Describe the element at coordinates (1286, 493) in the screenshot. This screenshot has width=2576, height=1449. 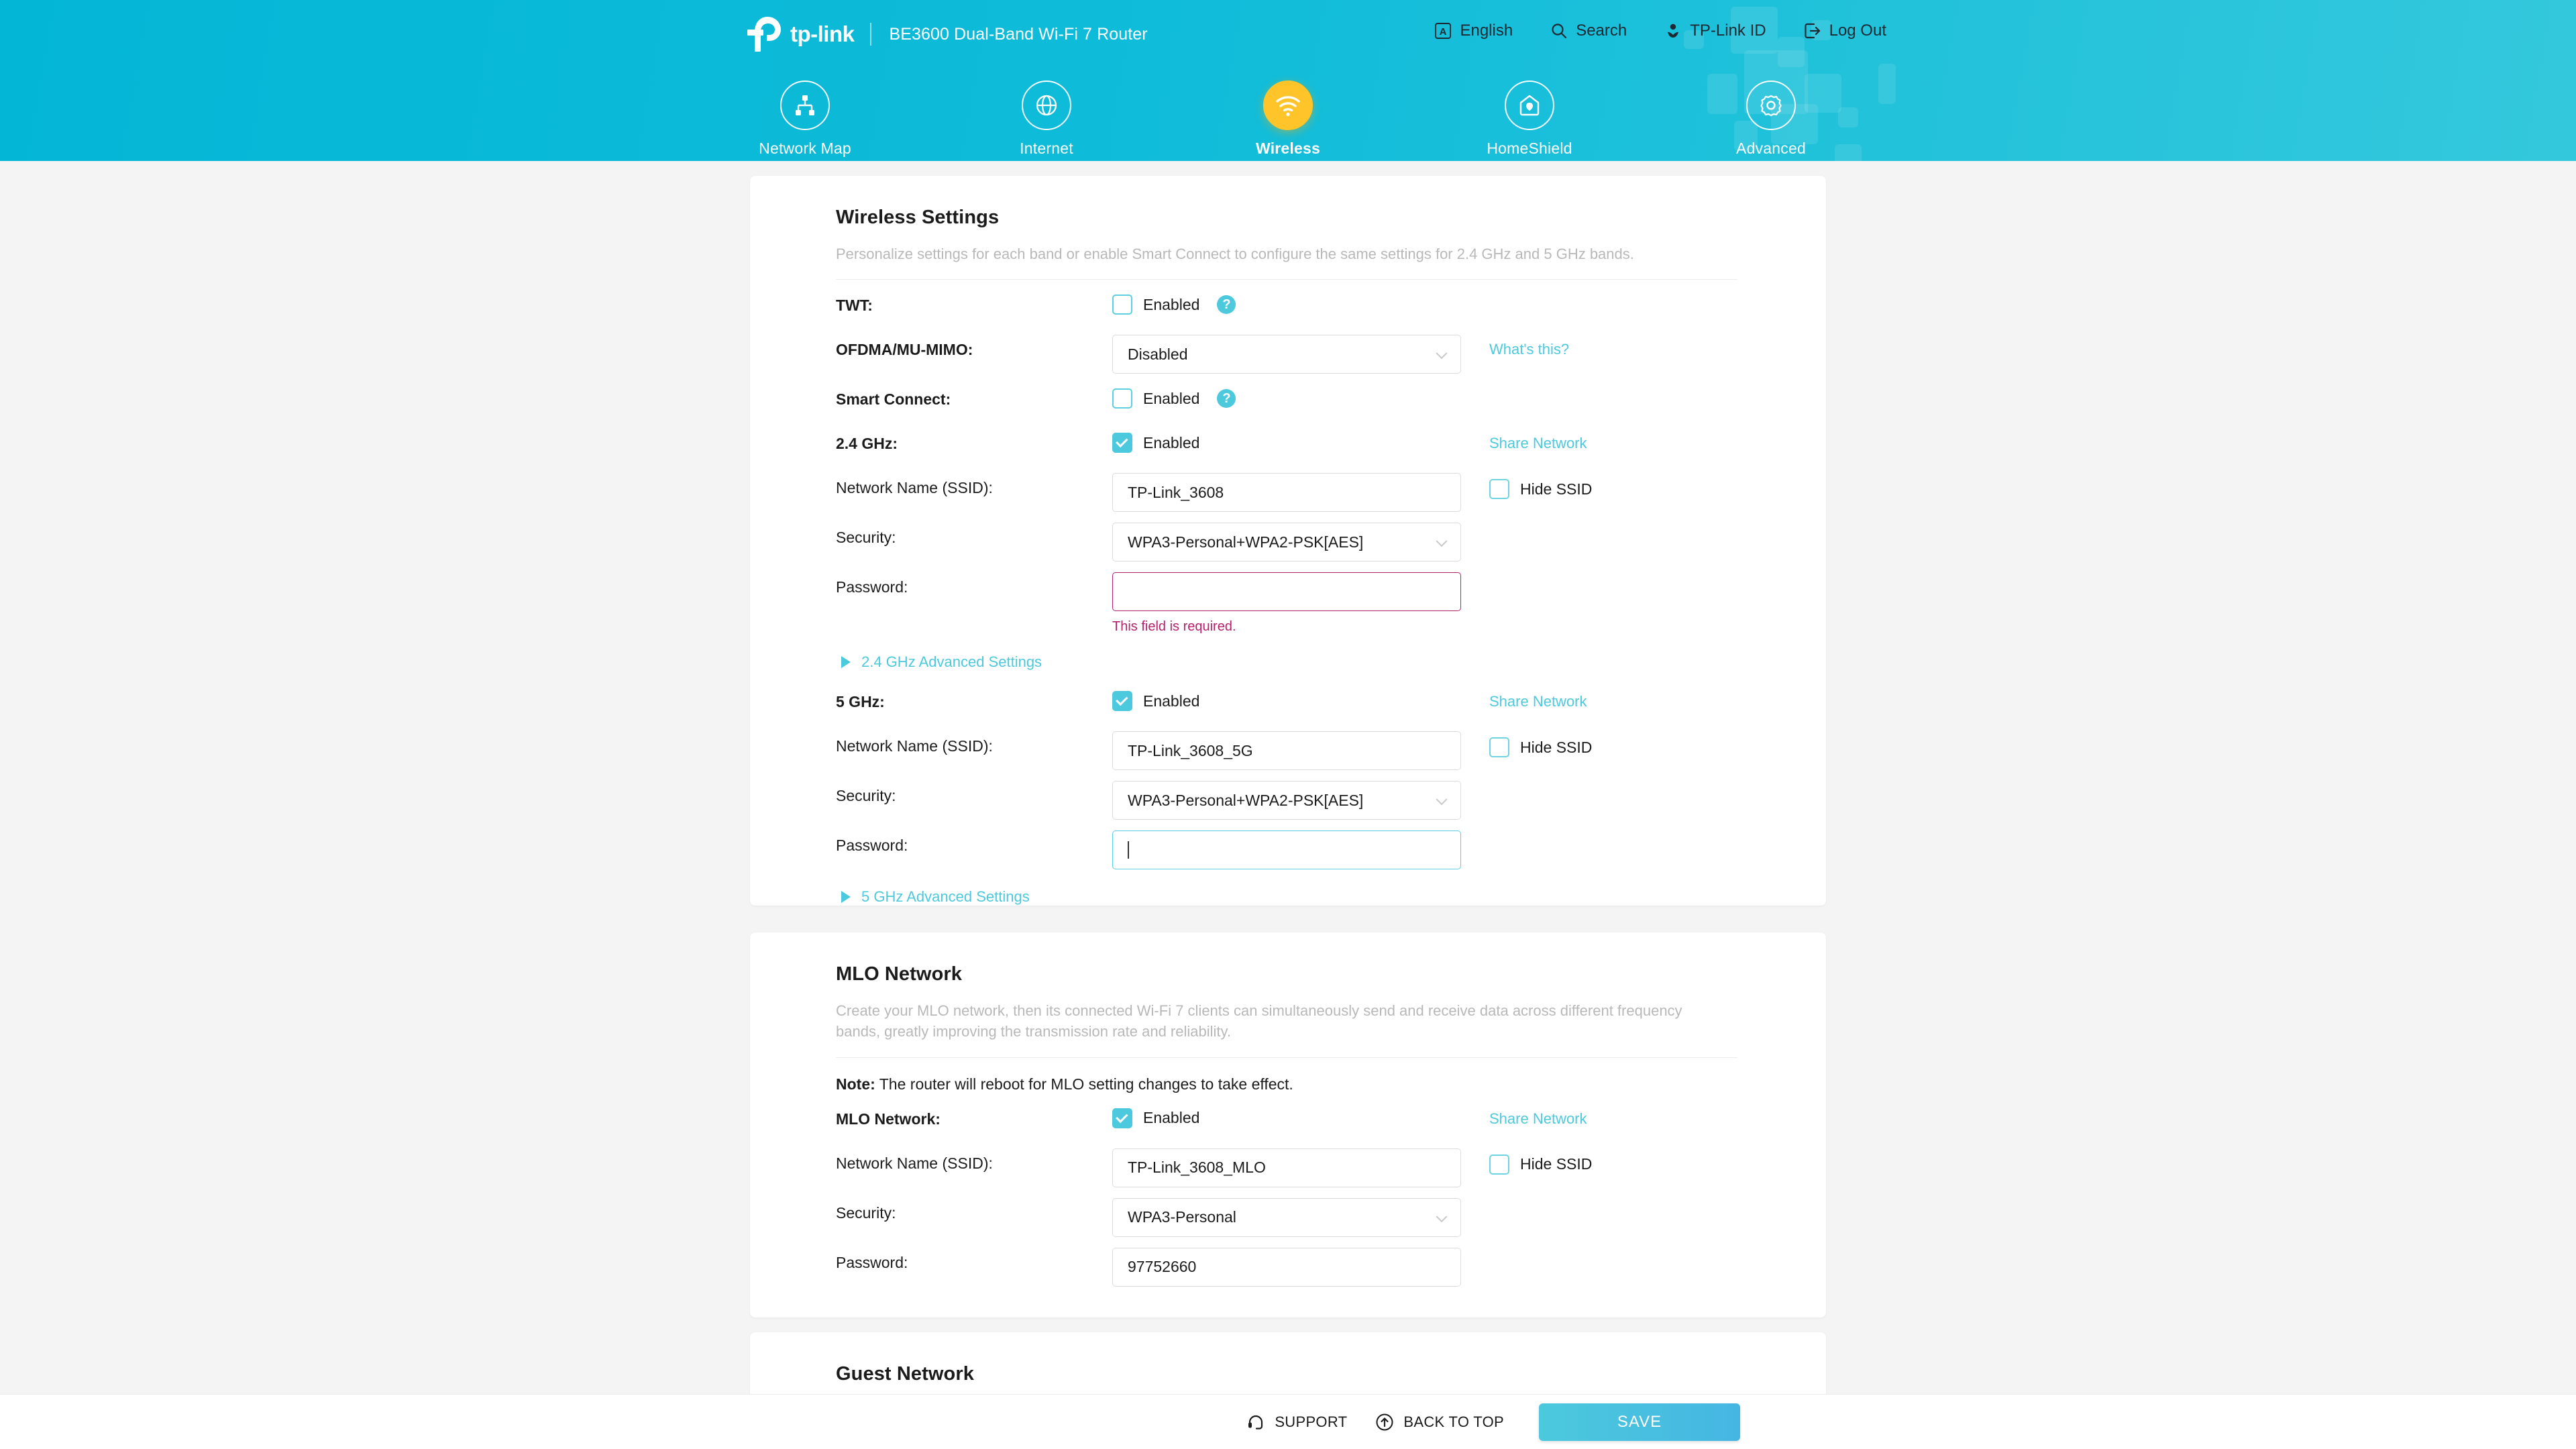
I see `band-24-ssid-input: TP-Link_3608` at that location.